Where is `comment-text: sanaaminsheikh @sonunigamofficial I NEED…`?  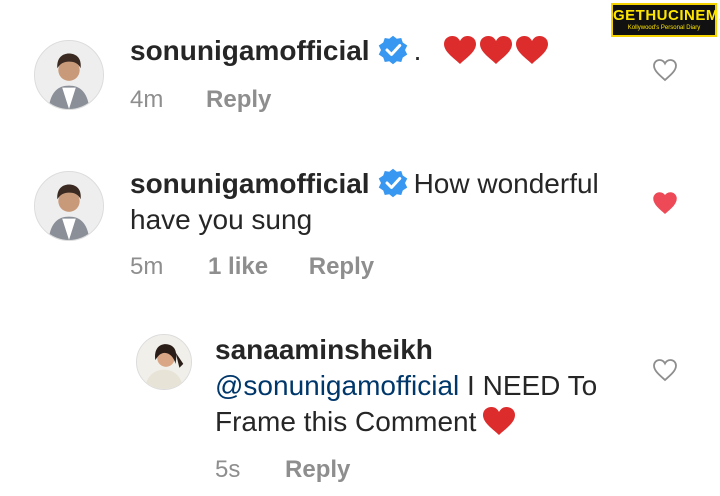
comment-text: sanaaminsheikh @sonunigamofficial I NEED… is located at coordinates (435, 386).